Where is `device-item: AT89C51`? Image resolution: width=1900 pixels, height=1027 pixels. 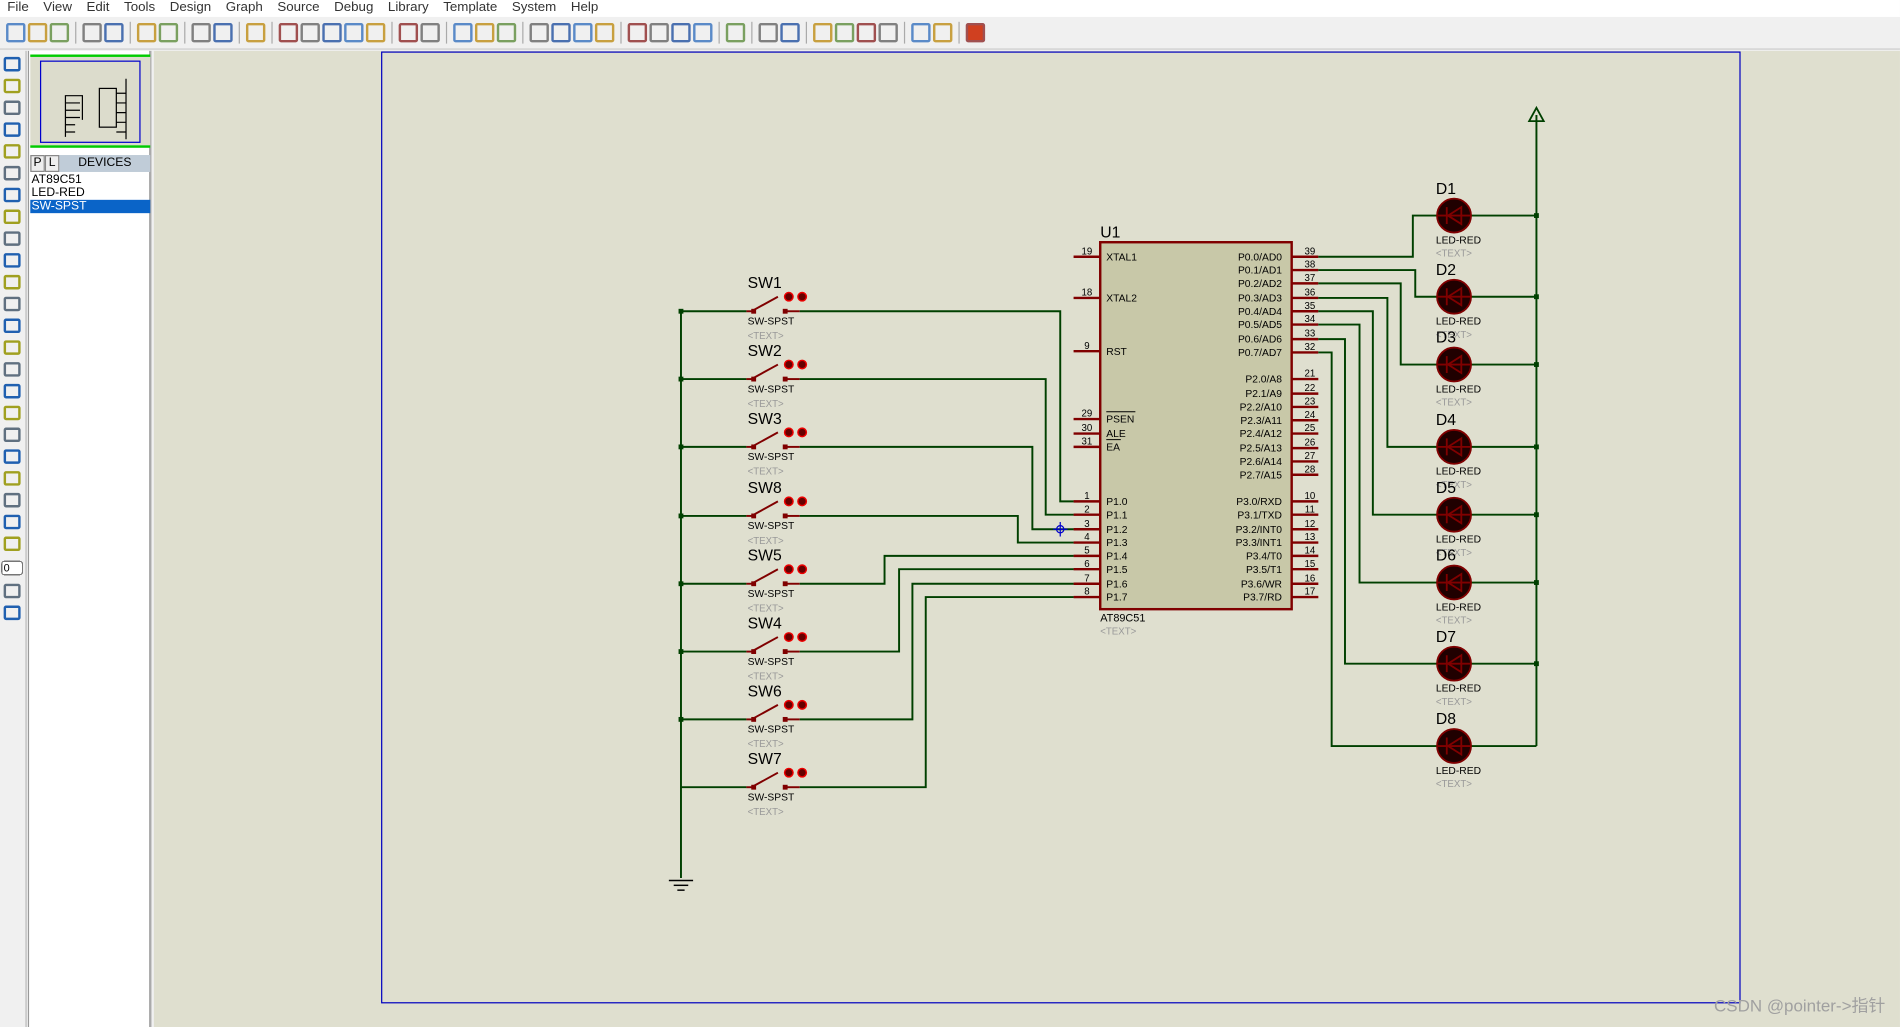
device-item: AT89C51 is located at coordinates (90, 179).